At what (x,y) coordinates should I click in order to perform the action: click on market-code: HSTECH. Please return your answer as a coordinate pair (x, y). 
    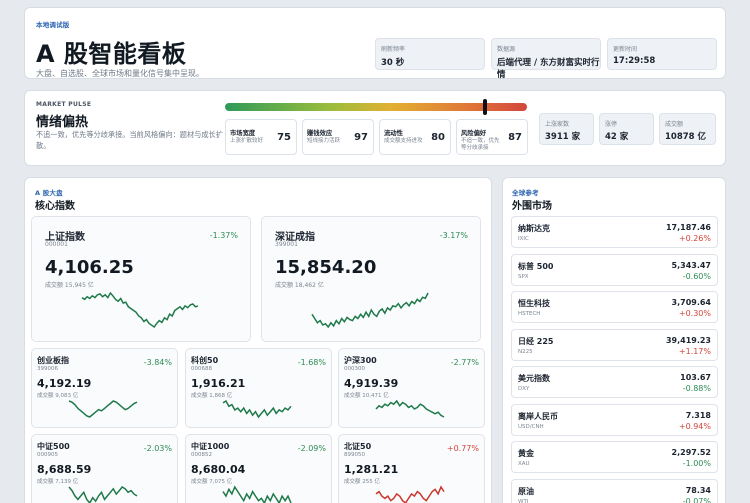
    Looking at the image, I should click on (529, 314).